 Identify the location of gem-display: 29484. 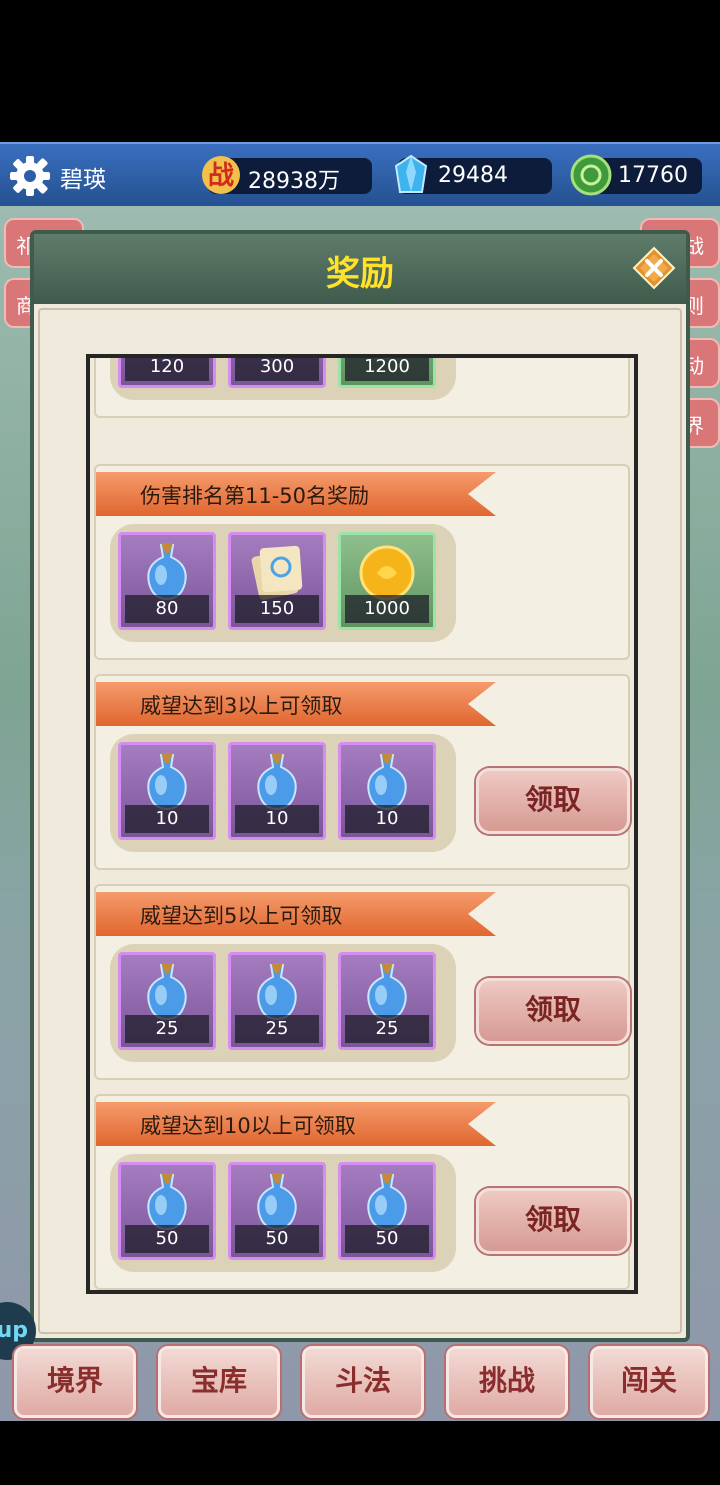
(473, 174).